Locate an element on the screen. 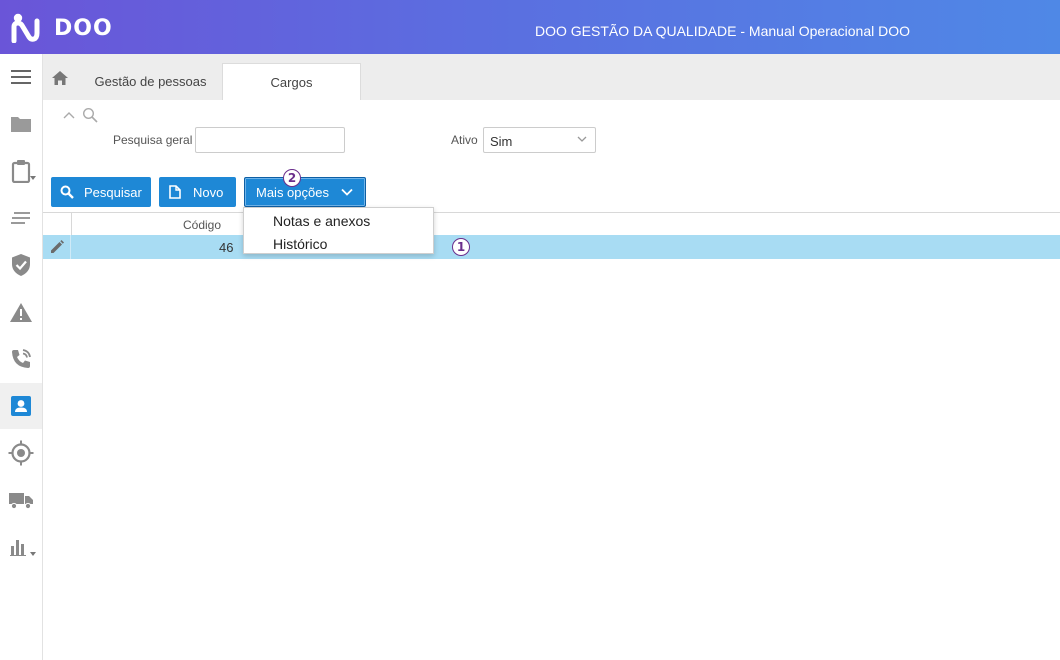  search-button: Pesquisar is located at coordinates (101, 192).